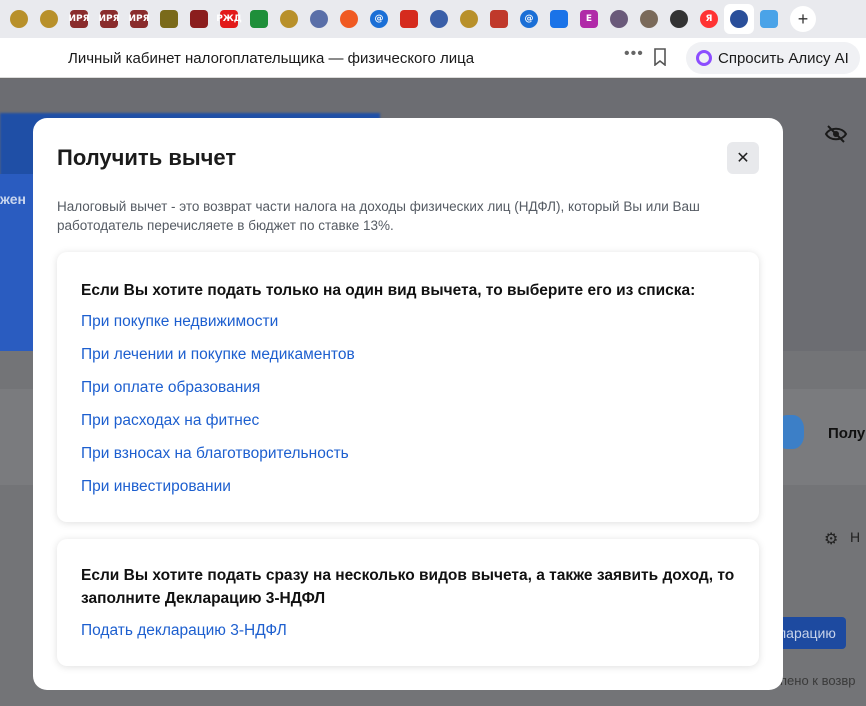  What do you see at coordinates (215, 454) in the screenshot?
I see `link-charity: При взносах на благотворительность` at bounding box center [215, 454].